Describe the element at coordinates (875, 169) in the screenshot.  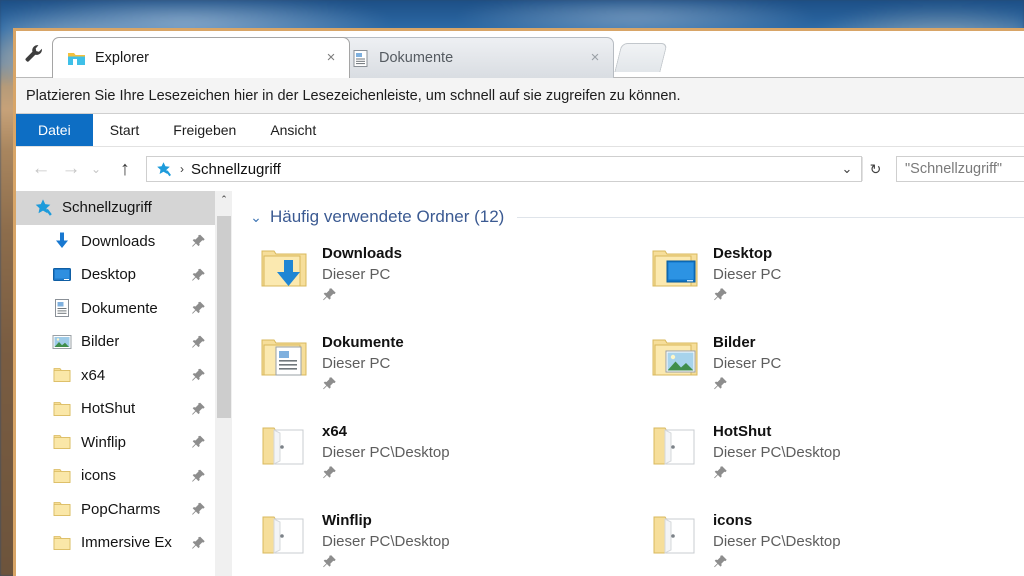
I see `refresh-icon: ↻` at that location.